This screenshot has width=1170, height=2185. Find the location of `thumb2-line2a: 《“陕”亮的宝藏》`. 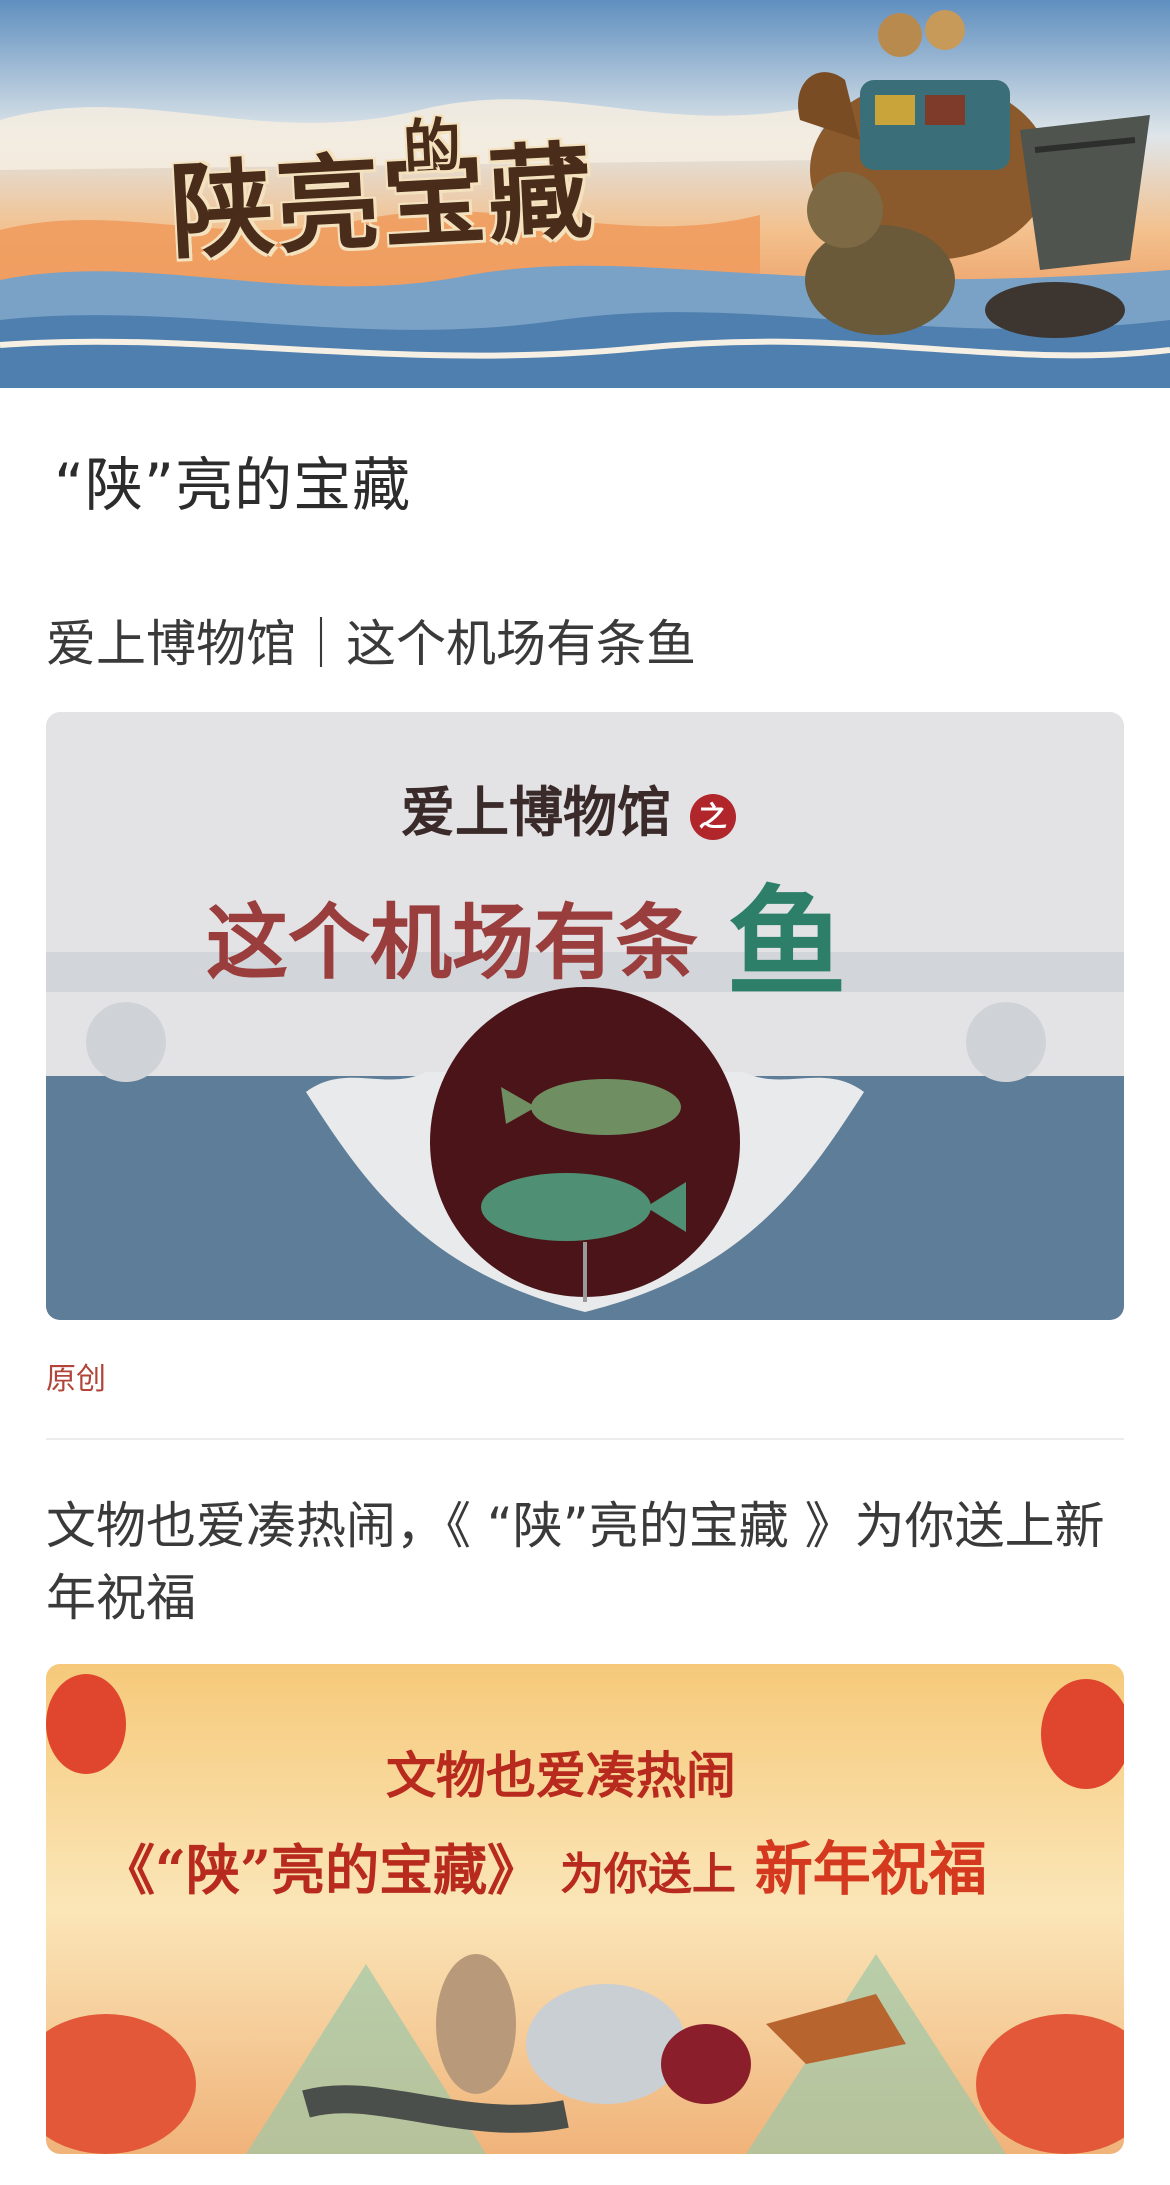

thumb2-line2a: 《“陕”亮的宝藏》 is located at coordinates (321, 1870).